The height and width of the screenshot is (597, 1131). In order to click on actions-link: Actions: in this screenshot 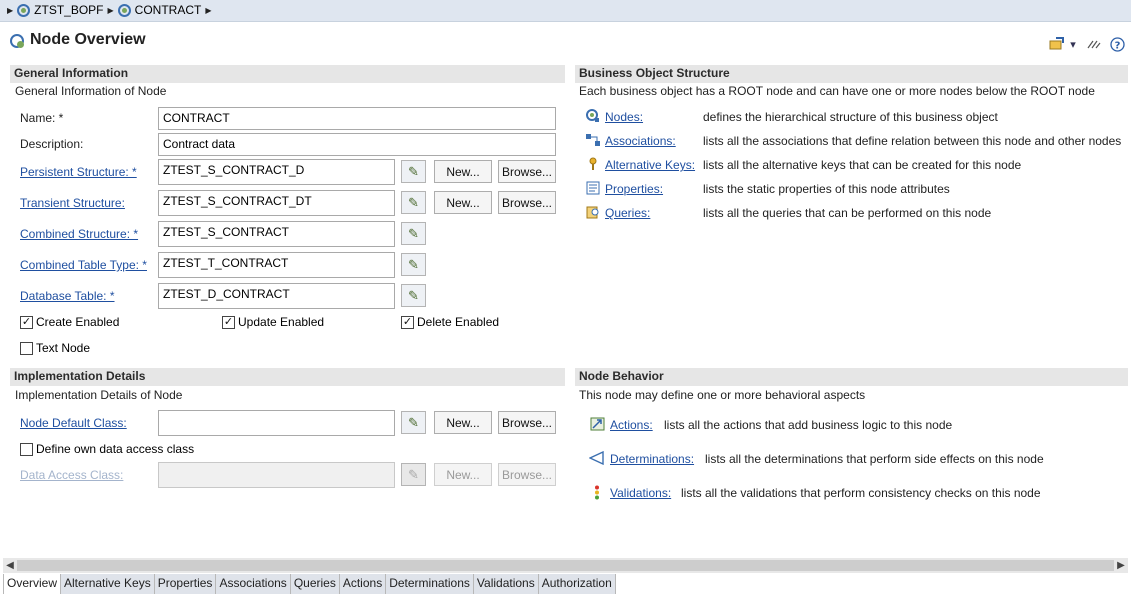, I will do `click(631, 425)`.